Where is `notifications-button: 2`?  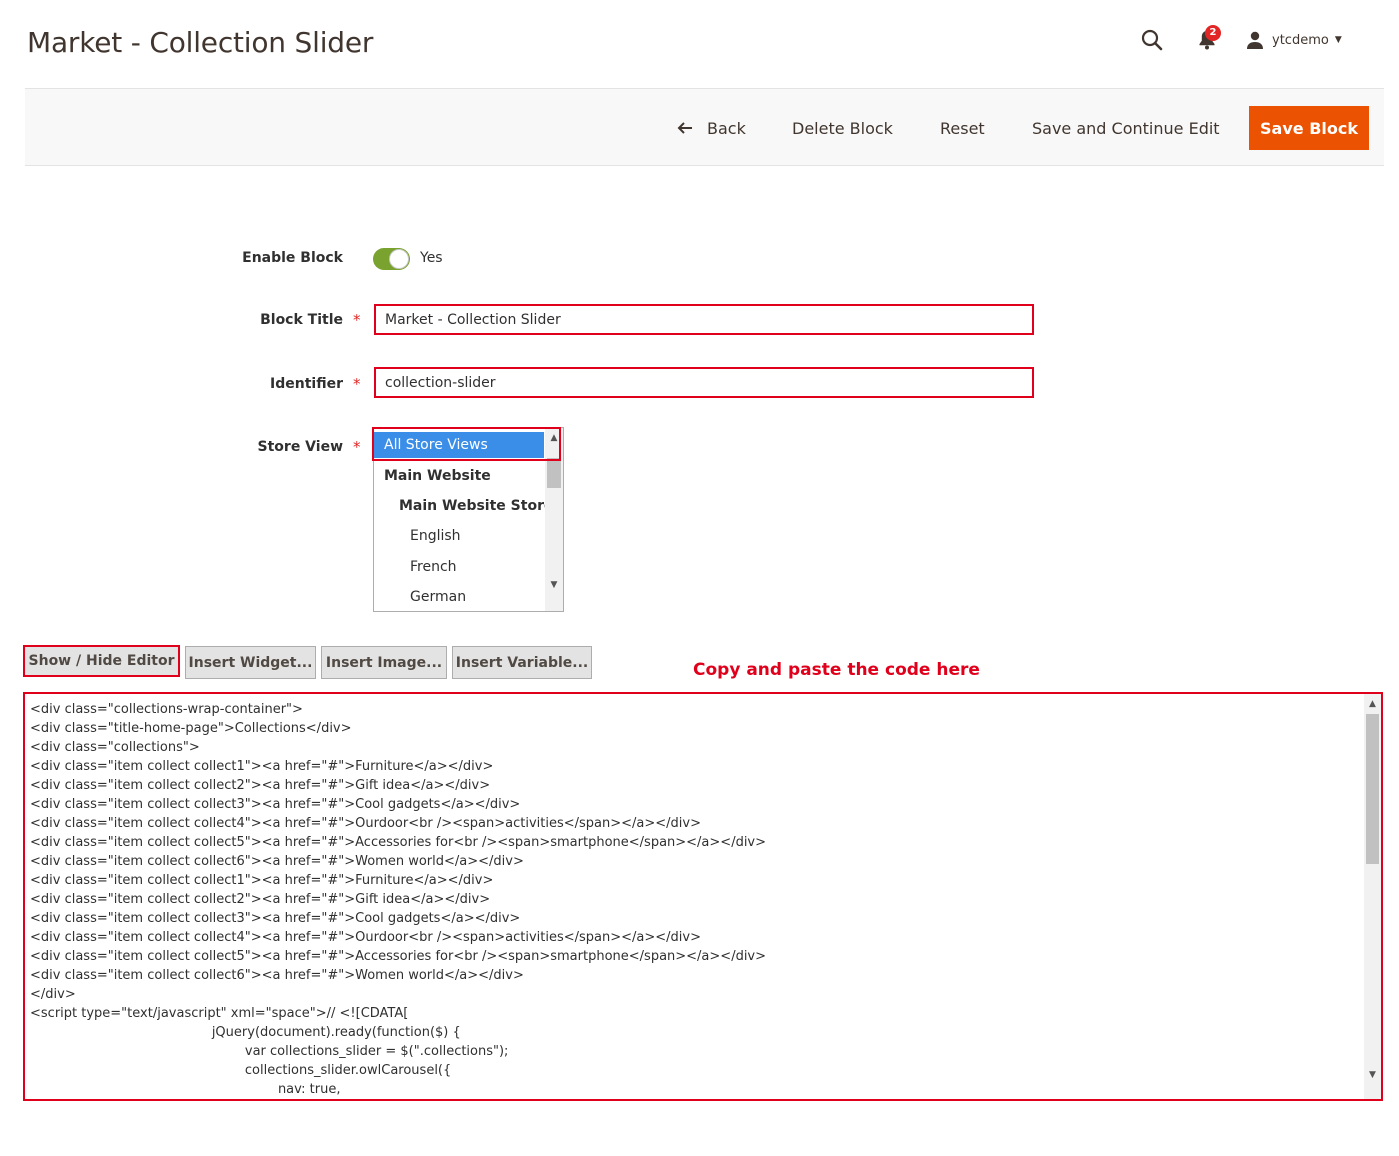
notifications-button: 2 is located at coordinates (1207, 39).